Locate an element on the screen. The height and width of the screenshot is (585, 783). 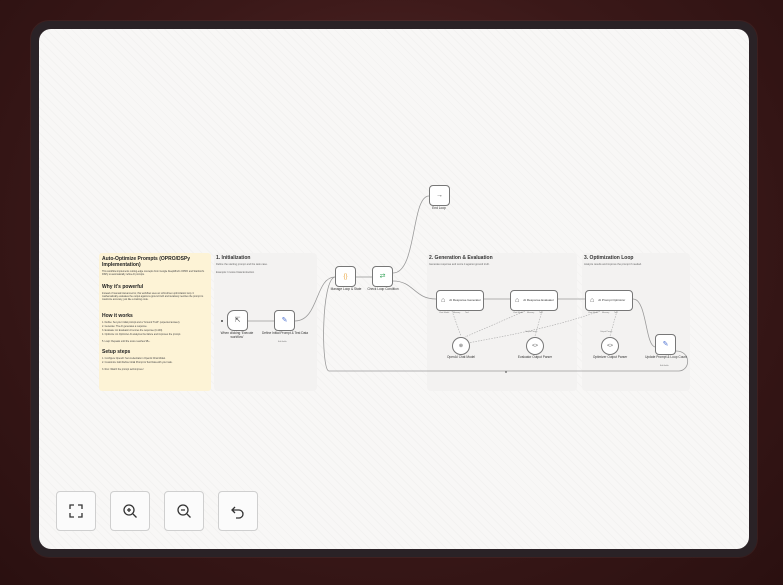
openai-model-node: ⊛ is located at coordinates (461, 346).